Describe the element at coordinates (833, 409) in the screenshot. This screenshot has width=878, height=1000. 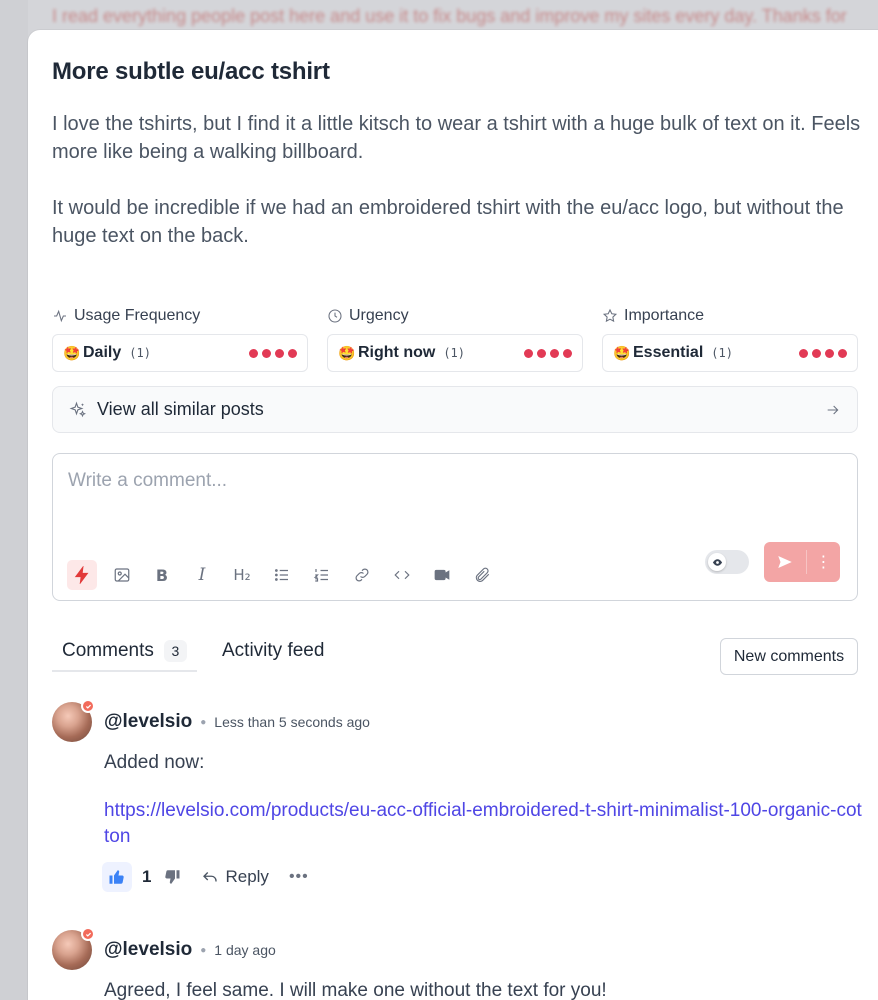
I see `arrow-right-icon` at that location.